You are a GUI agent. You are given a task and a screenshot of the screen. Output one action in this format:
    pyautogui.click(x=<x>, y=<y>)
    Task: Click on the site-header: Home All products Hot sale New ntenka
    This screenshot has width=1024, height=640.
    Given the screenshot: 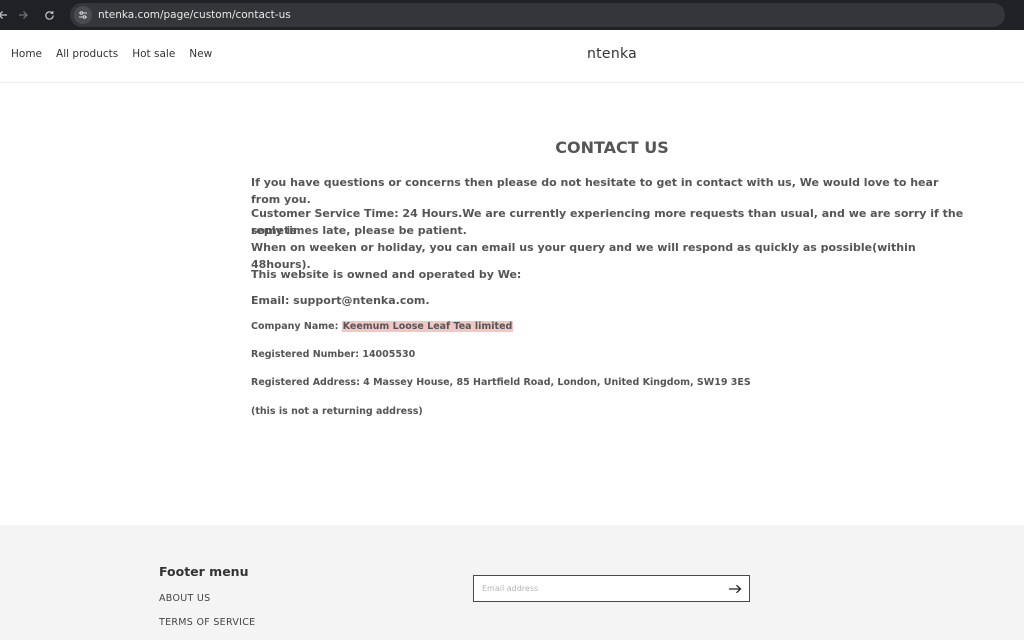 What is the action you would take?
    pyautogui.click(x=512, y=56)
    